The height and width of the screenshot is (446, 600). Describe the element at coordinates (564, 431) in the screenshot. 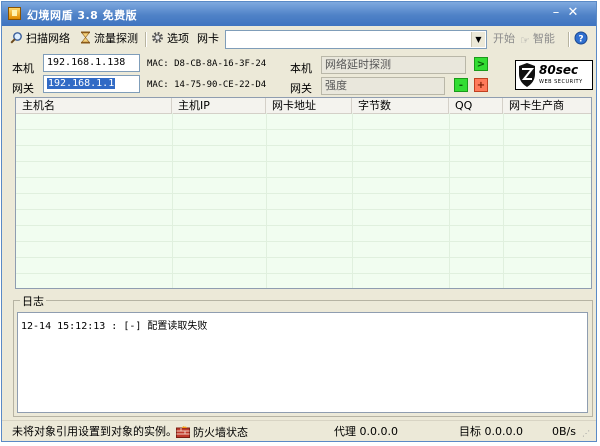

I see `speed-status: 0B/s` at that location.